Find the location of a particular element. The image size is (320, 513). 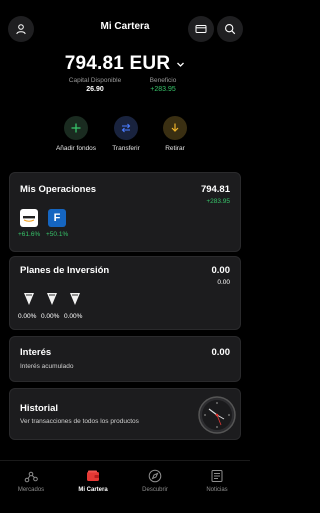

f-logo-icon: F is located at coordinates (57, 218).